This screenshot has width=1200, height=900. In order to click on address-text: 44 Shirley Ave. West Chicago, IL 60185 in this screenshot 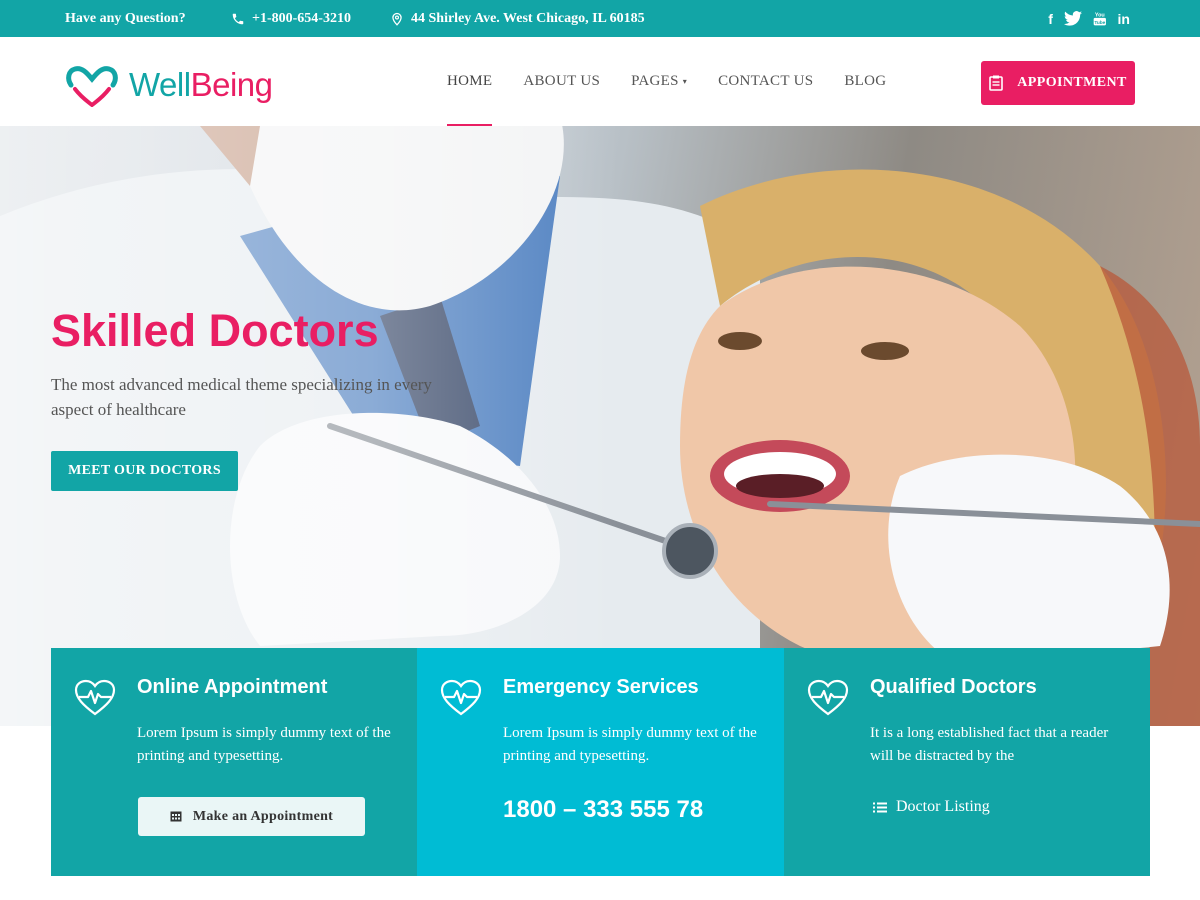, I will do `click(528, 18)`.